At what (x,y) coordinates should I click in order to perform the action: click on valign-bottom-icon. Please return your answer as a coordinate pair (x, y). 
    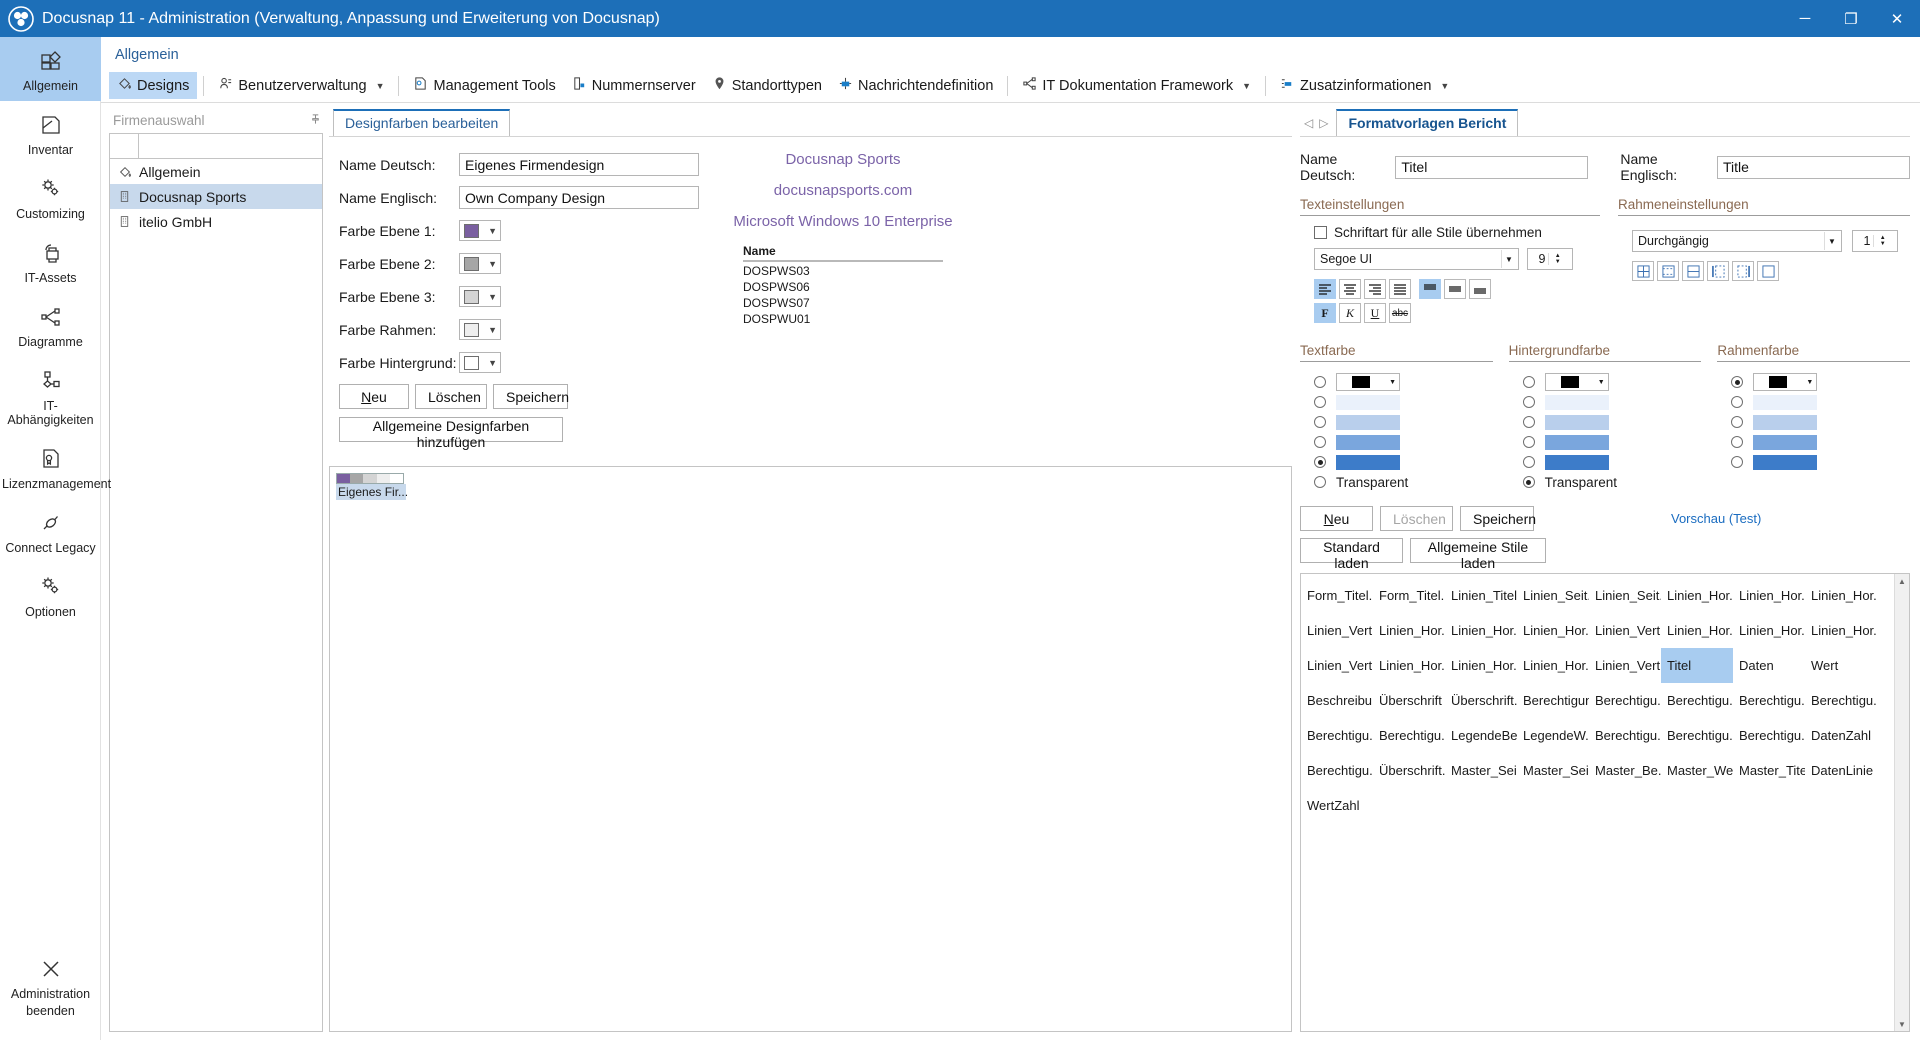
    Looking at the image, I should click on (1480, 289).